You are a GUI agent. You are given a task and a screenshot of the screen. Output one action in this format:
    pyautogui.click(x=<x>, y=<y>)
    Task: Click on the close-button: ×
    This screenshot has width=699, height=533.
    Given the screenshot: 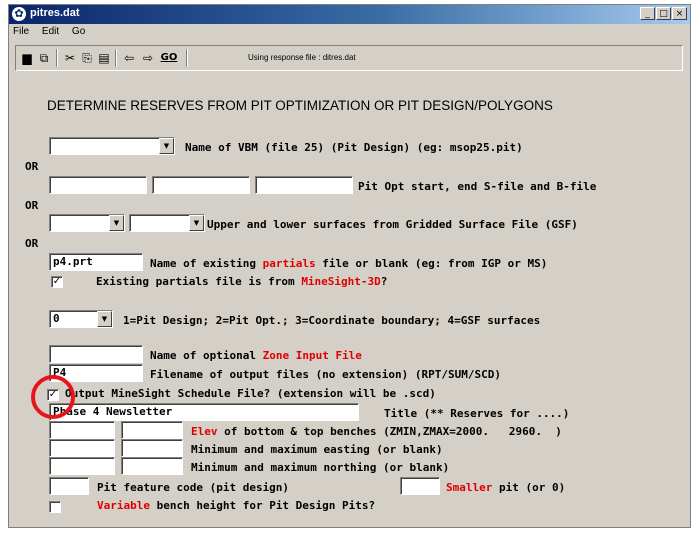 What is the action you would take?
    pyautogui.click(x=679, y=13)
    